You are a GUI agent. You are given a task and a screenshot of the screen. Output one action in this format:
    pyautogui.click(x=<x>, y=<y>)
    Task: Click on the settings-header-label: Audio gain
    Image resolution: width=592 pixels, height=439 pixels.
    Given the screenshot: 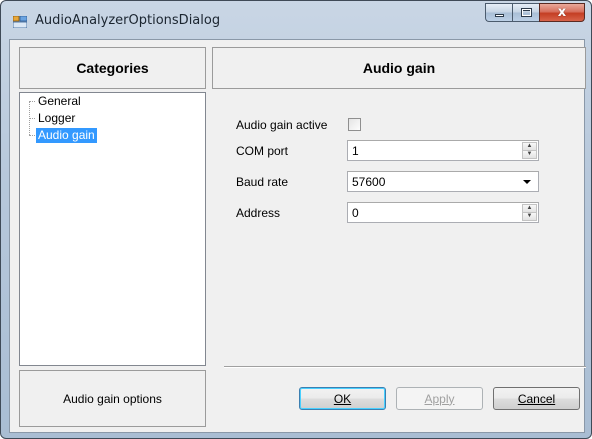 What is the action you would take?
    pyautogui.click(x=399, y=68)
    